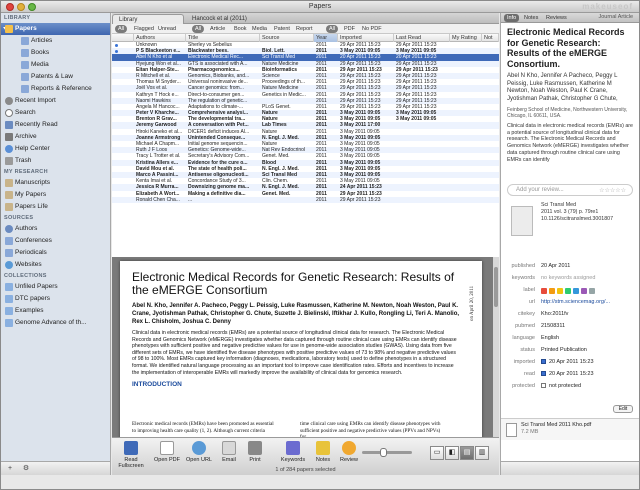 This screenshot has width=640, height=490. Describe the element at coordinates (167, 29) in the screenshot. I see `filter-unread: Unread` at that location.